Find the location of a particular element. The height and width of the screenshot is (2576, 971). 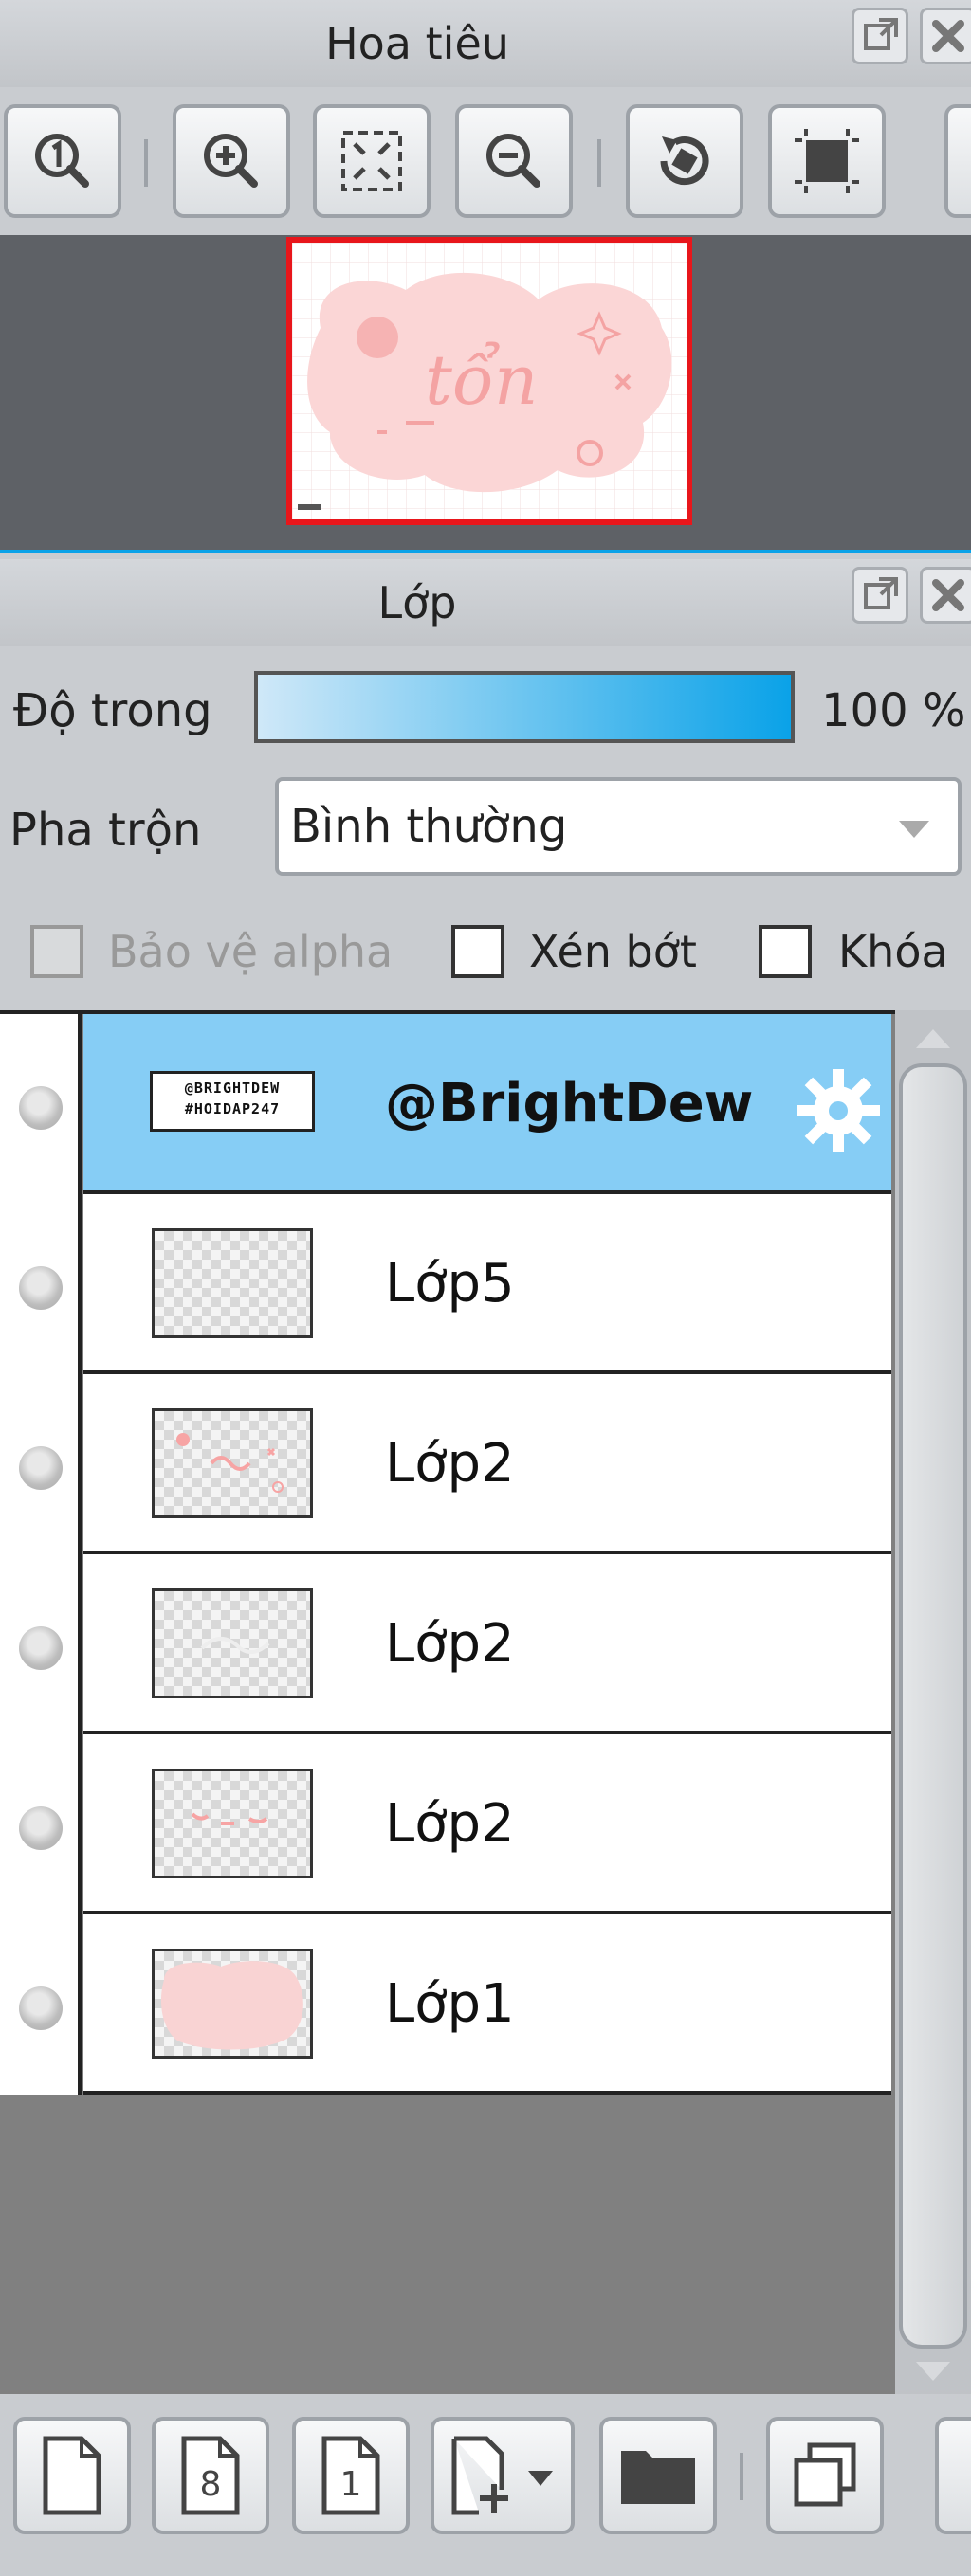

new-layer-icon is located at coordinates (72, 2475).